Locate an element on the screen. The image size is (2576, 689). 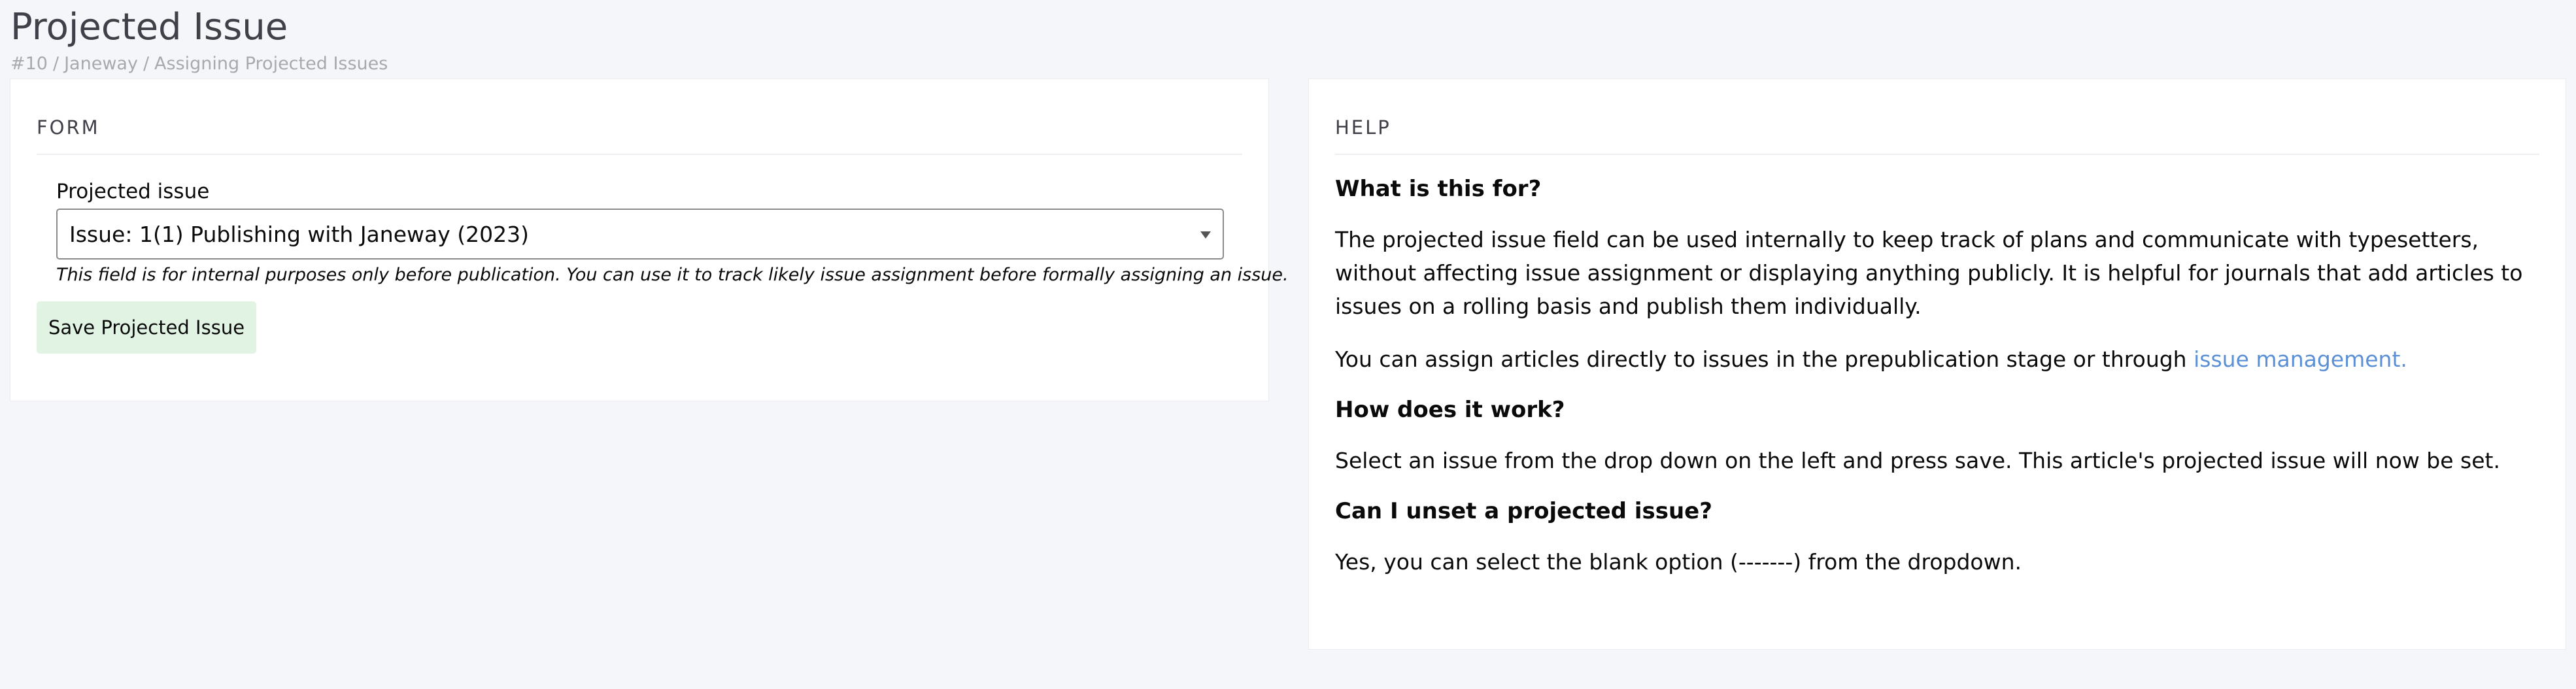
breadcrumb-item-janeway: Janeway is located at coordinates (101, 64).